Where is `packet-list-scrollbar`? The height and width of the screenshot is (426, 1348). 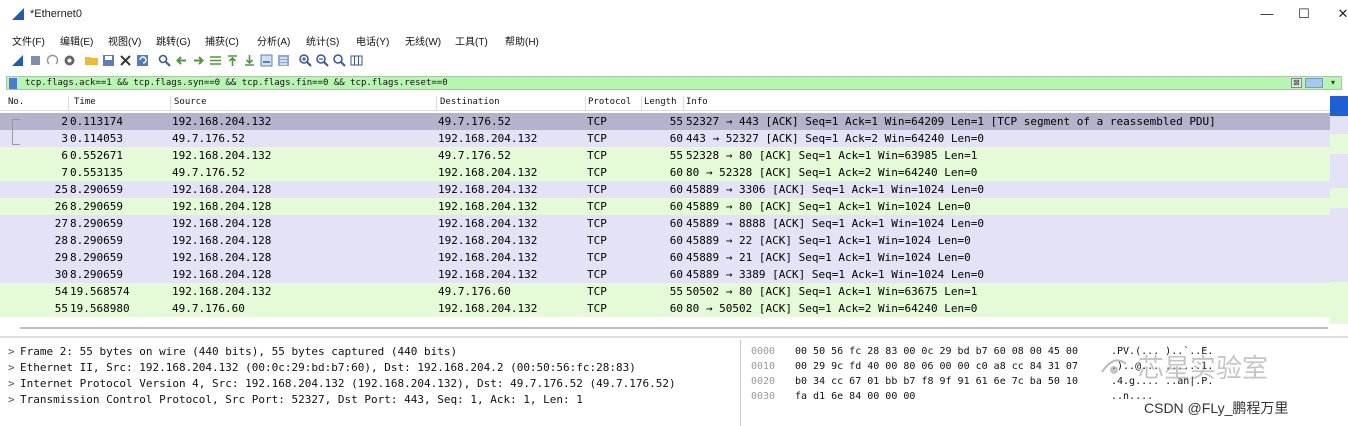
packet-list-scrollbar is located at coordinates (1339, 210).